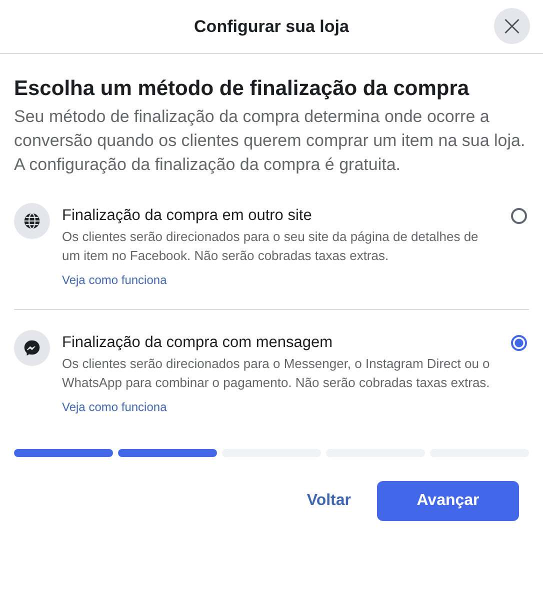 Image resolution: width=543 pixels, height=608 pixels. Describe the element at coordinates (328, 501) in the screenshot. I see `back-button: Voltar` at that location.